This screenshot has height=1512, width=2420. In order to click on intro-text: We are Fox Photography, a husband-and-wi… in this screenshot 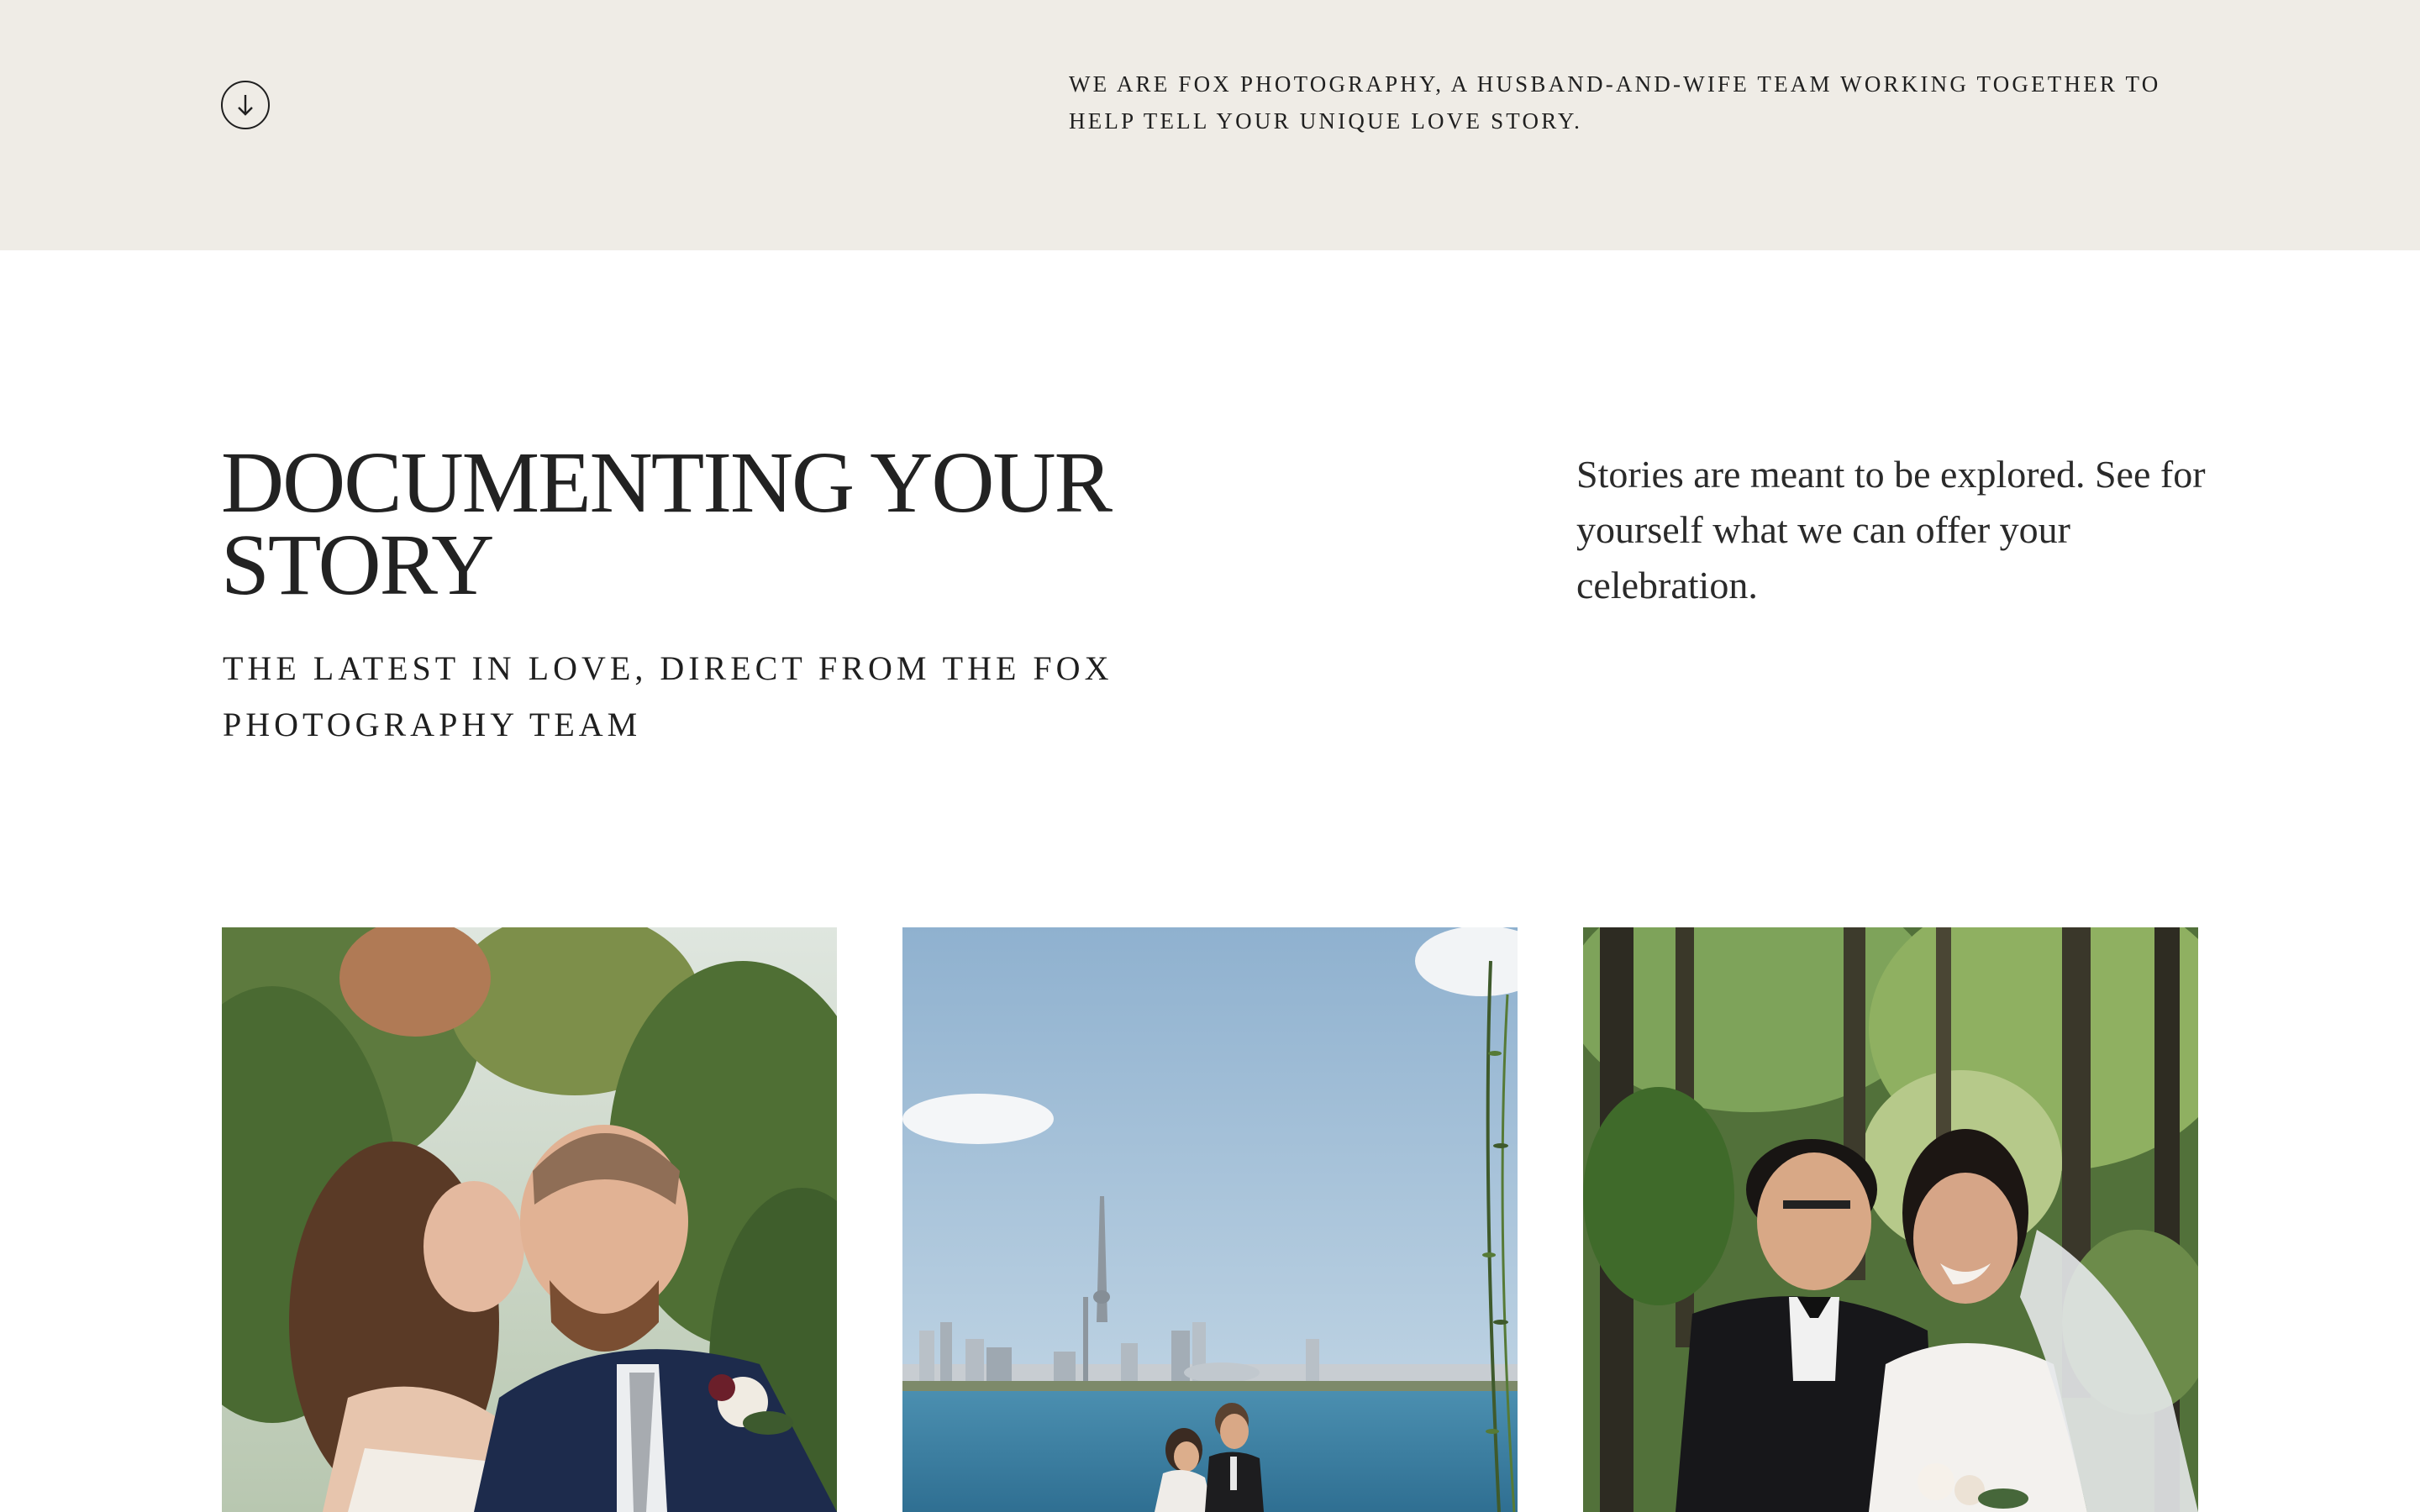, I will do `click(1615, 102)`.